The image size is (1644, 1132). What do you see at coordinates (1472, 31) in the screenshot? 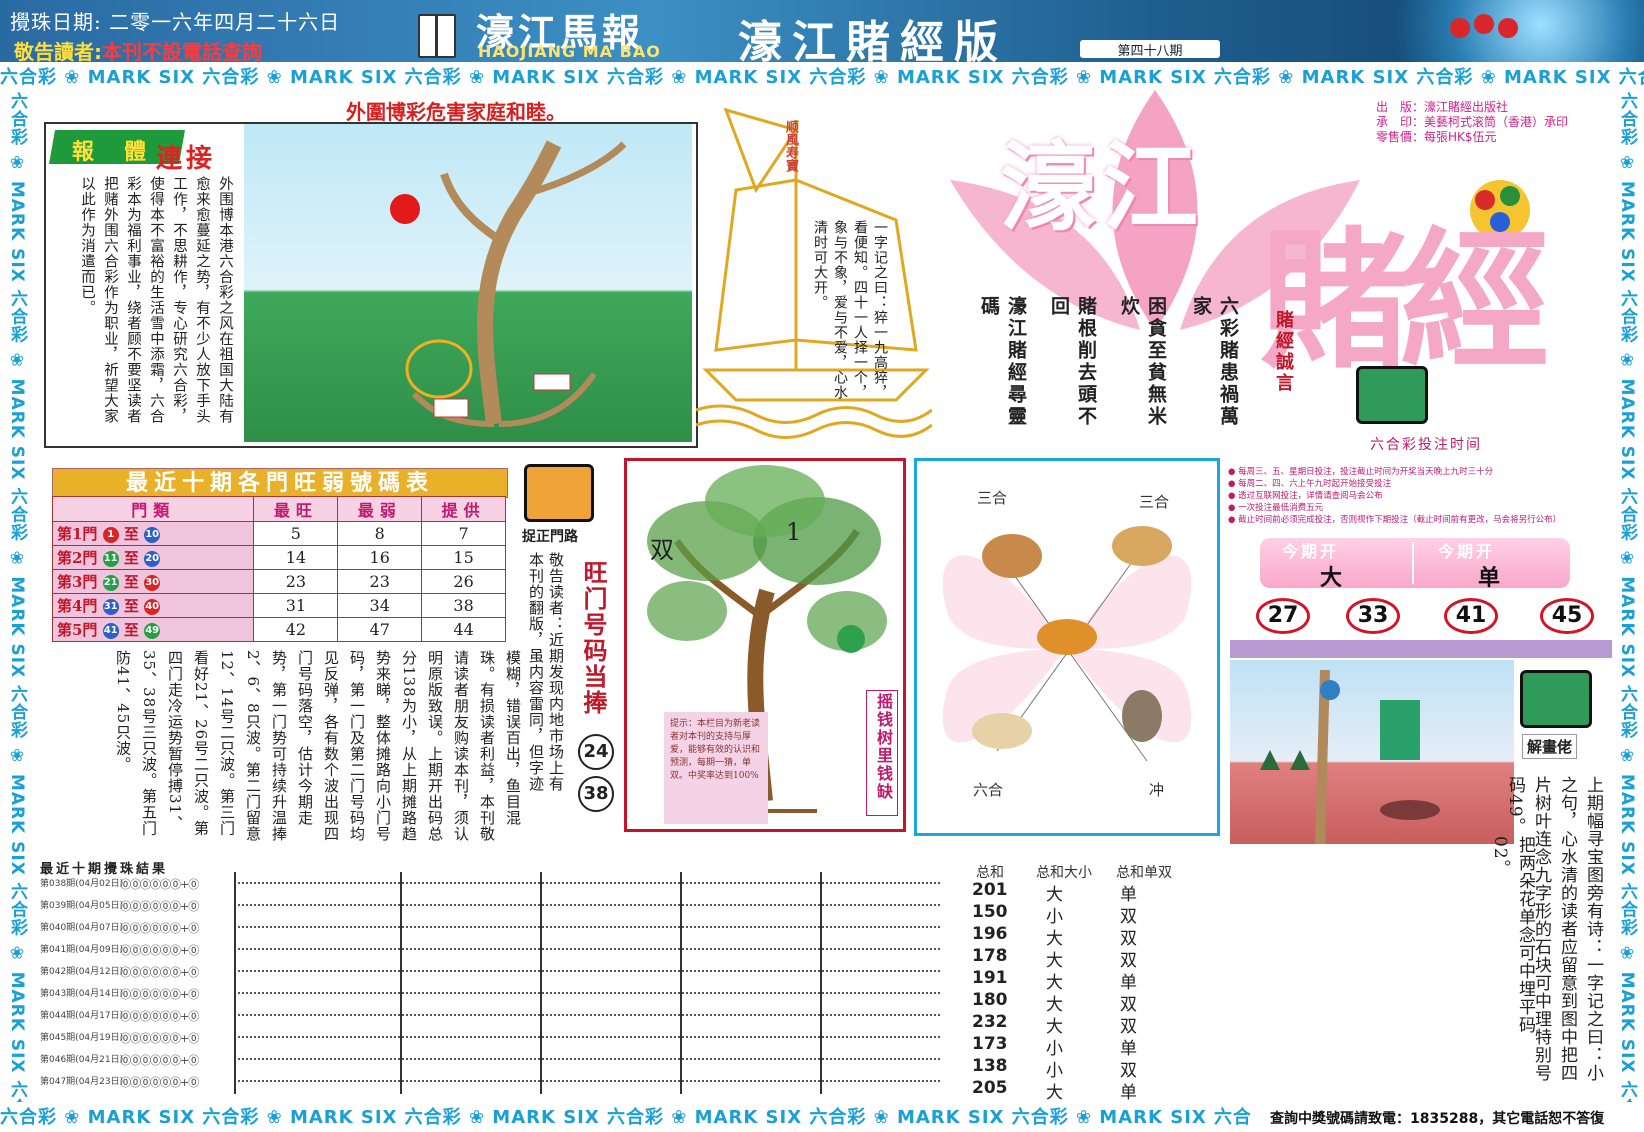
I see `header-decoration` at bounding box center [1472, 31].